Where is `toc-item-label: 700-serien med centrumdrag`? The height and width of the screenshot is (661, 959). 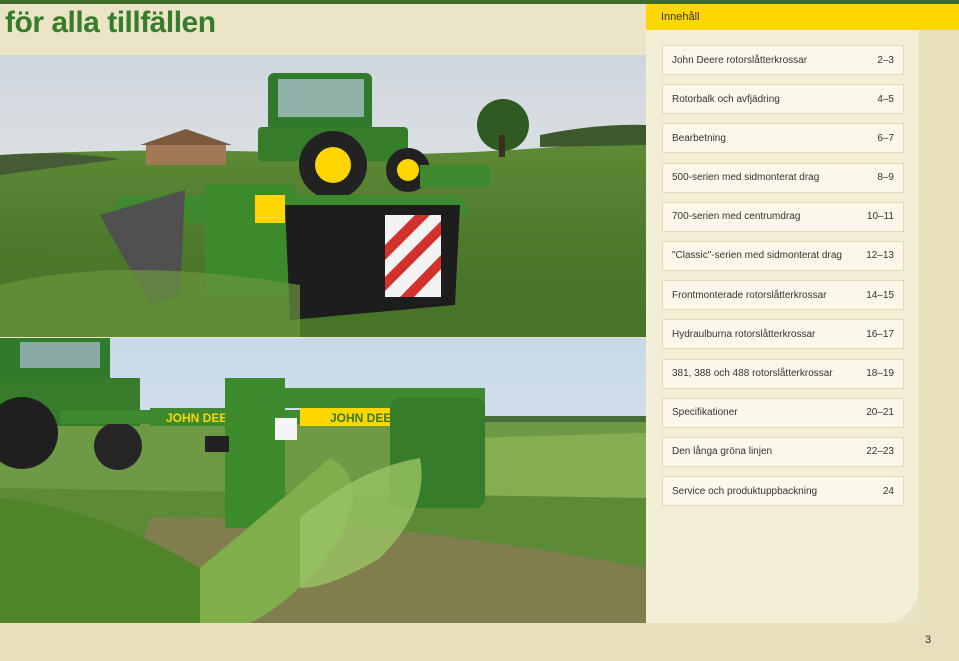 toc-item-label: 700-serien med centrumdrag is located at coordinates (736, 217).